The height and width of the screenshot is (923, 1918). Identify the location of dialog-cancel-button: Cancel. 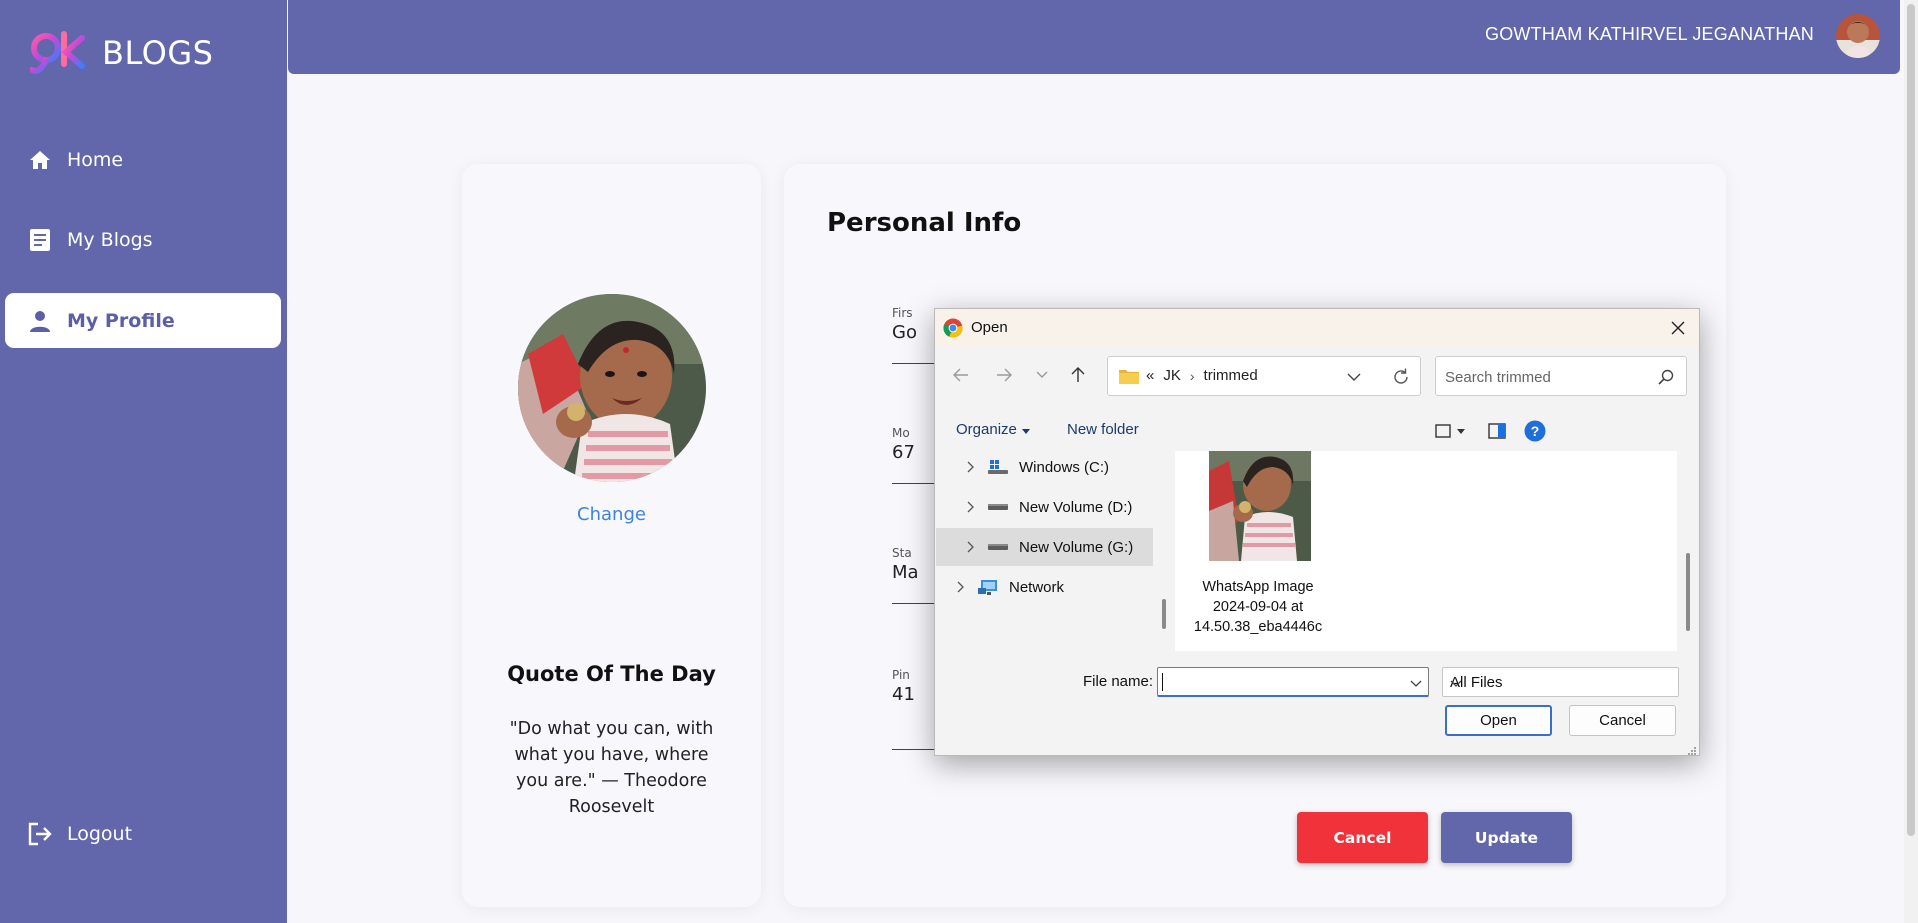
(1622, 720).